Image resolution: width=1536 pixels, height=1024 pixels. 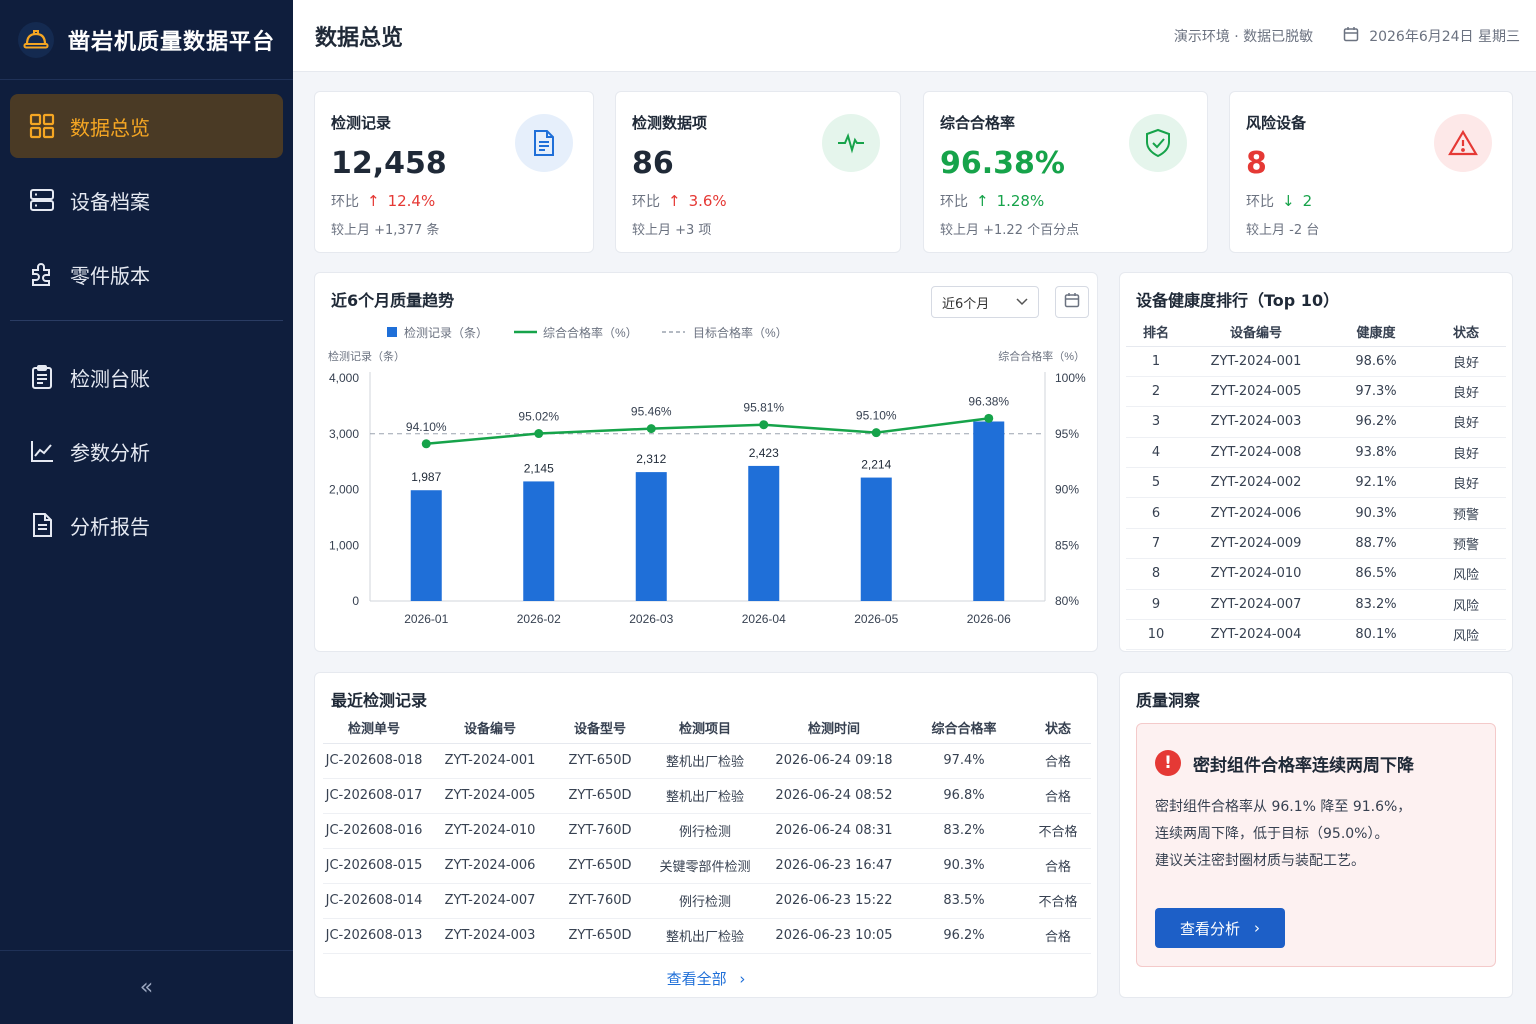 What do you see at coordinates (146, 126) in the screenshot?
I see `sidebar-item-overview: 数据总览` at bounding box center [146, 126].